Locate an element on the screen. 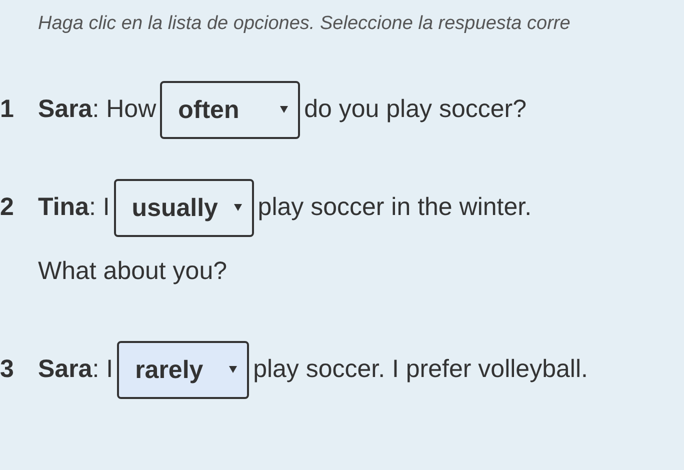 The height and width of the screenshot is (470, 684). answer-dropdown: often is located at coordinates (230, 109).